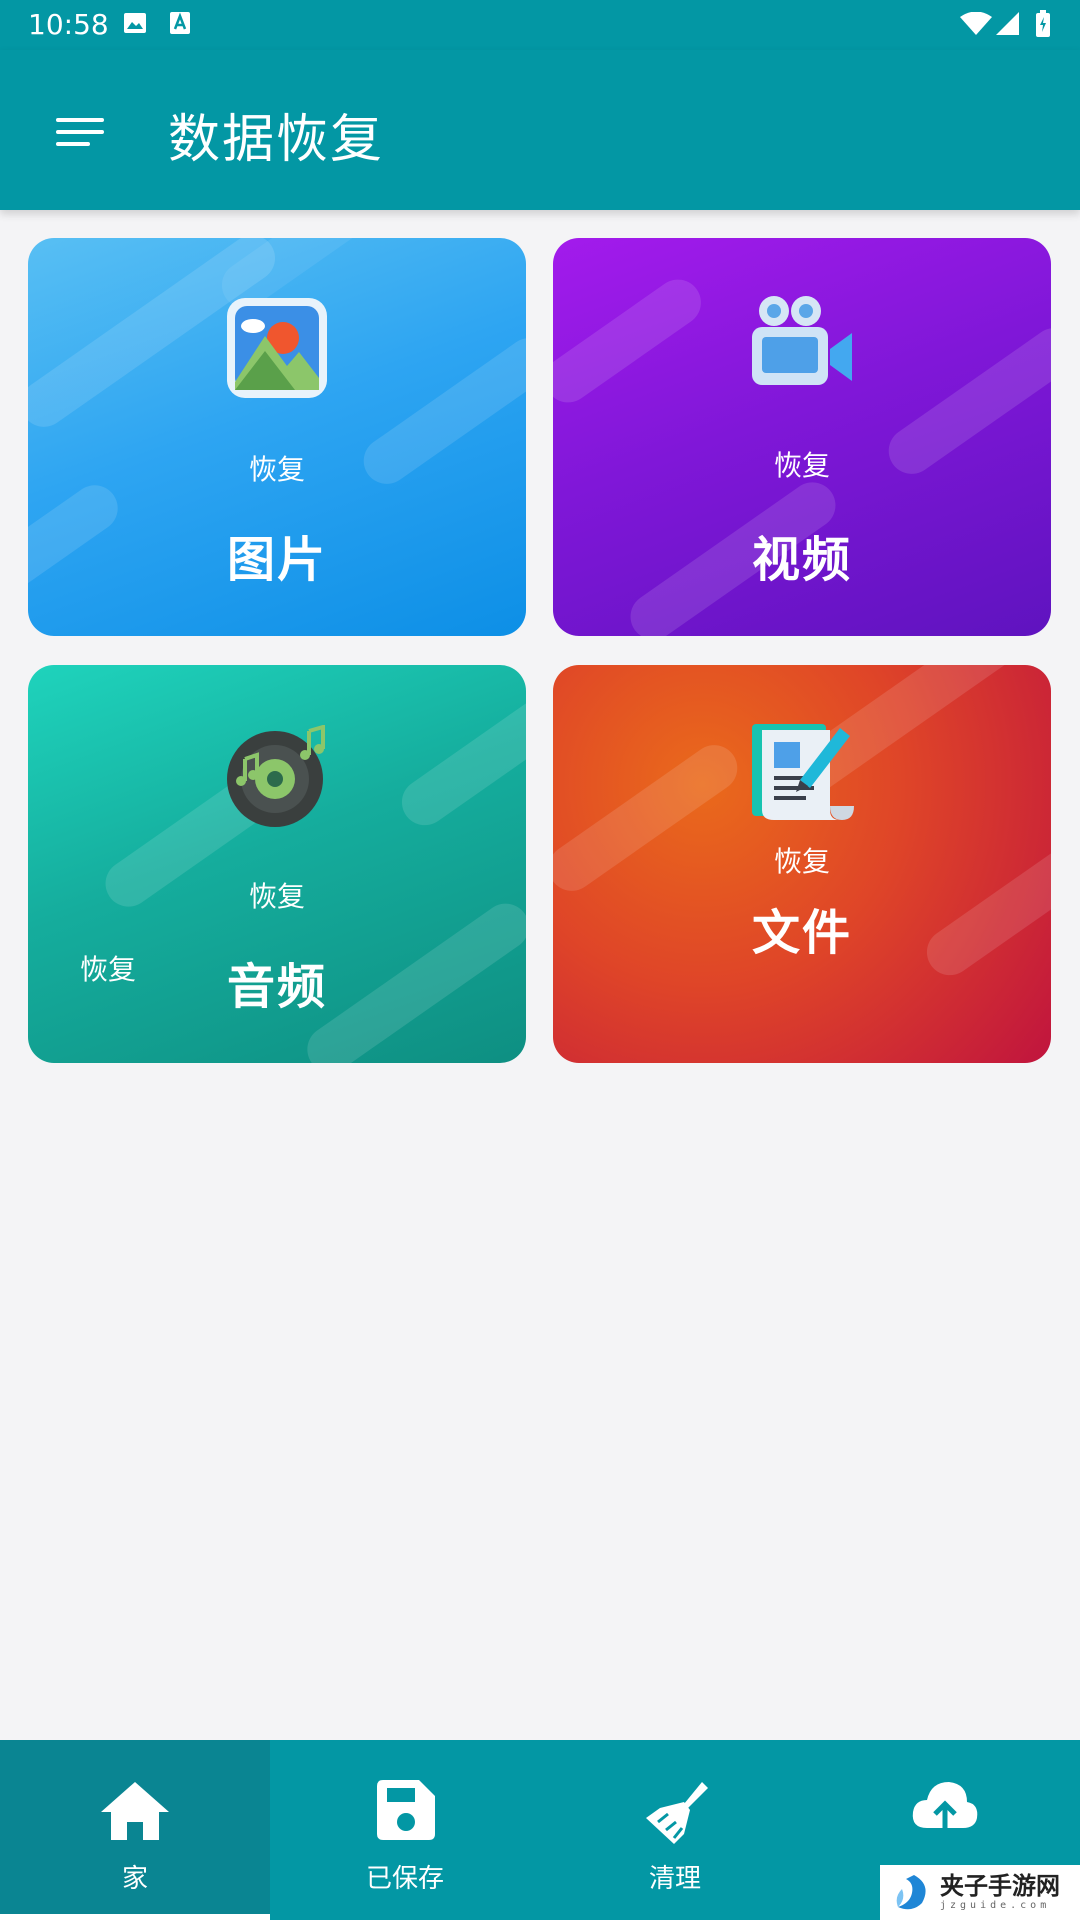 The image size is (1080, 1920). Describe the element at coordinates (1043, 23) in the screenshot. I see `battery-icon` at that location.